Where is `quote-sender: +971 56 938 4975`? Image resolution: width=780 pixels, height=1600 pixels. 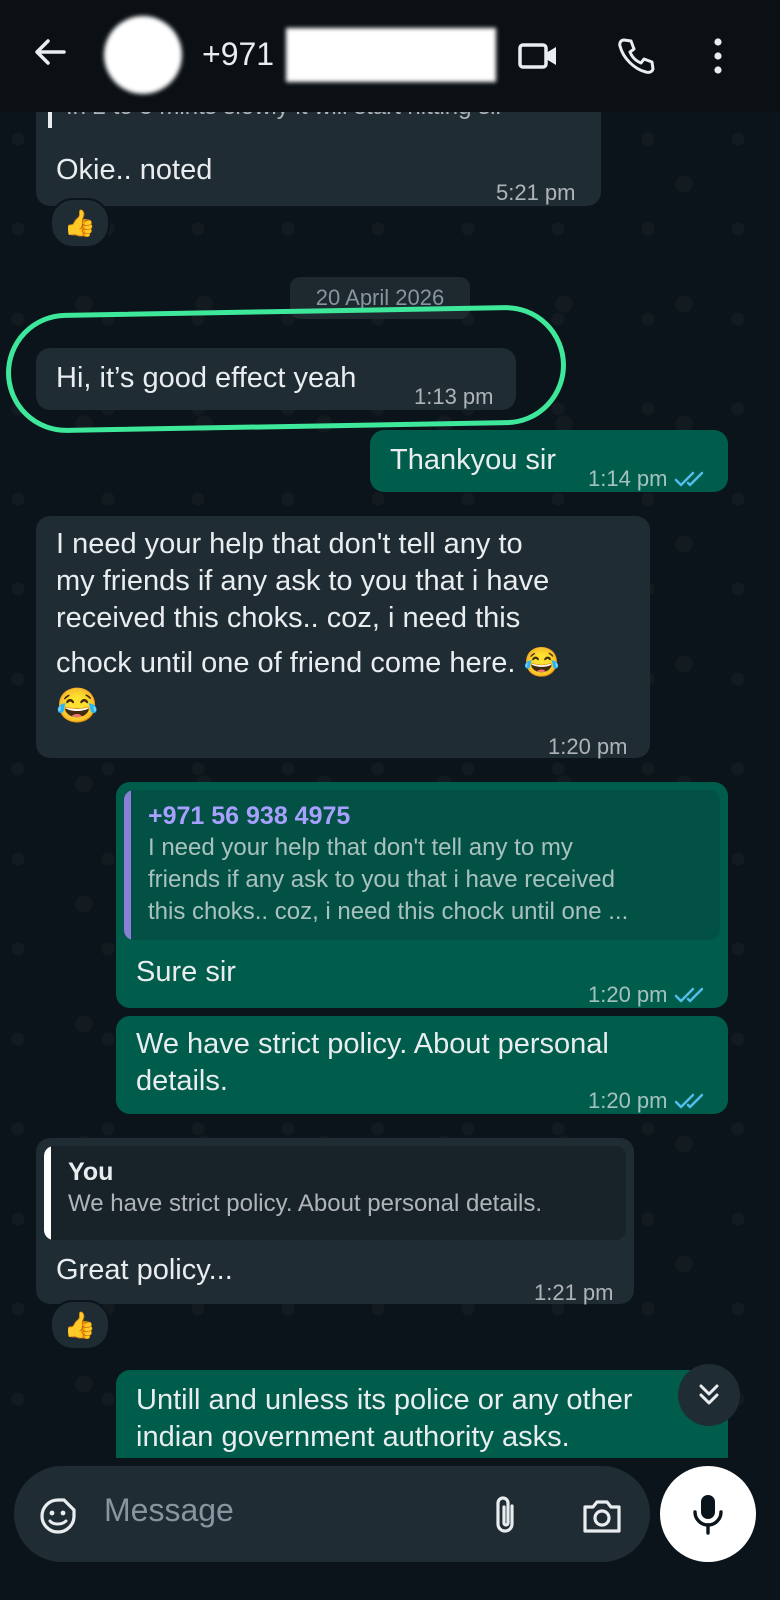 quote-sender: +971 56 938 4975 is located at coordinates (249, 816).